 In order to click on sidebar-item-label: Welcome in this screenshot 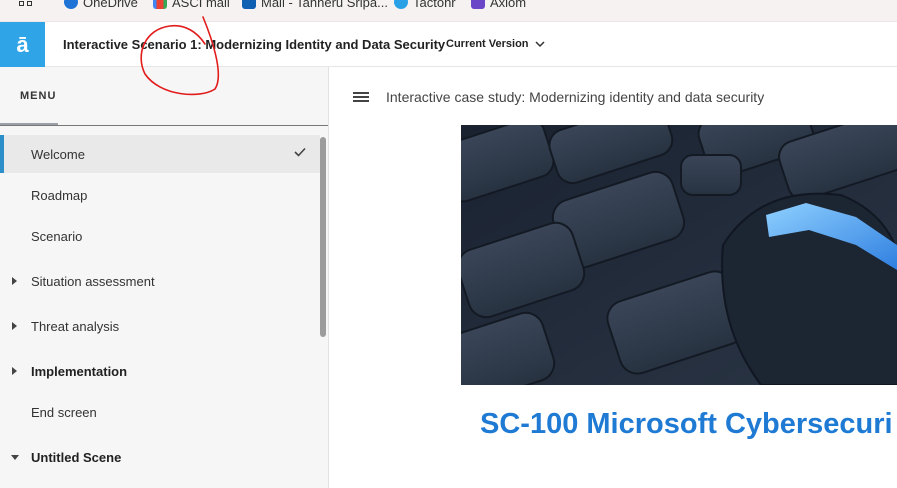, I will do `click(58, 154)`.